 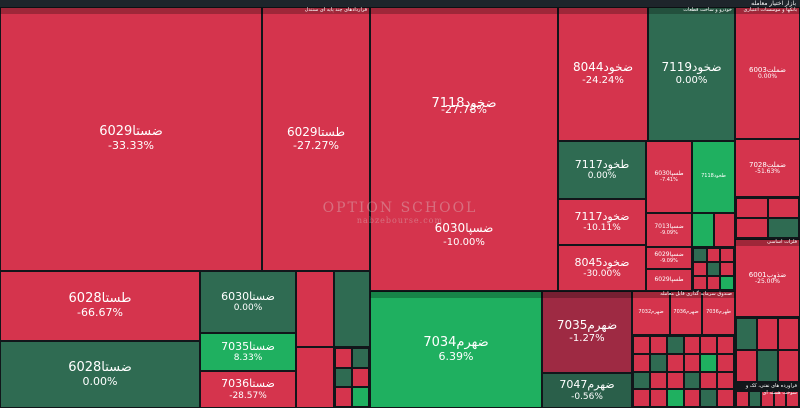 I want to click on cell-percent: -10.00%, so click(x=464, y=242).